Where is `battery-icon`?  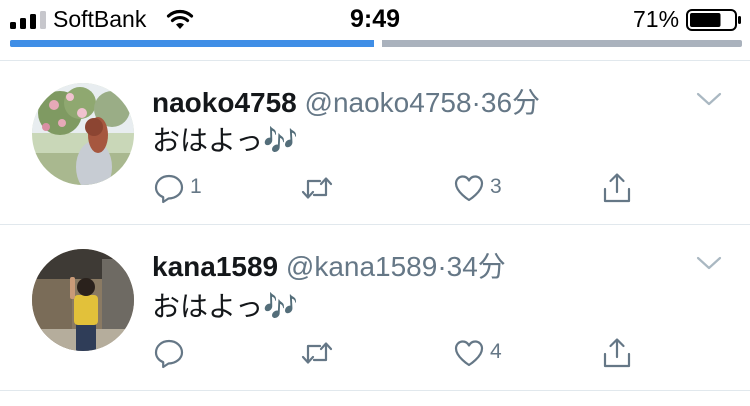
battery-icon is located at coordinates (713, 20).